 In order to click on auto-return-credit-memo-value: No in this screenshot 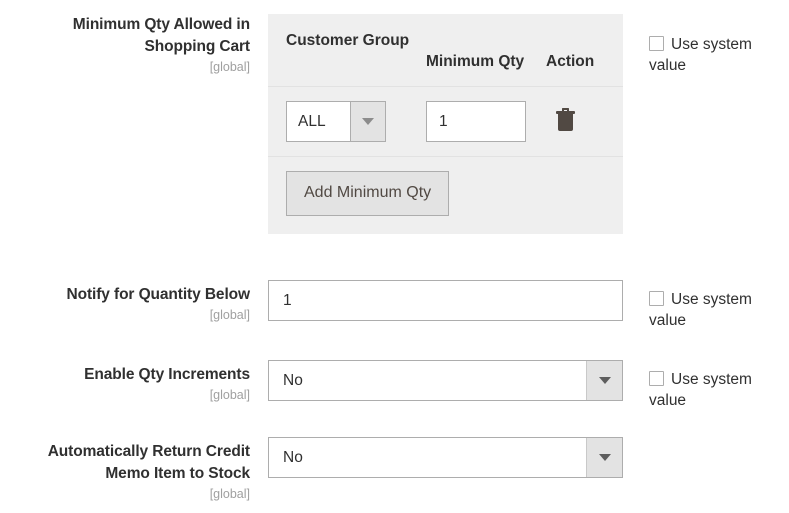, I will do `click(293, 457)`.